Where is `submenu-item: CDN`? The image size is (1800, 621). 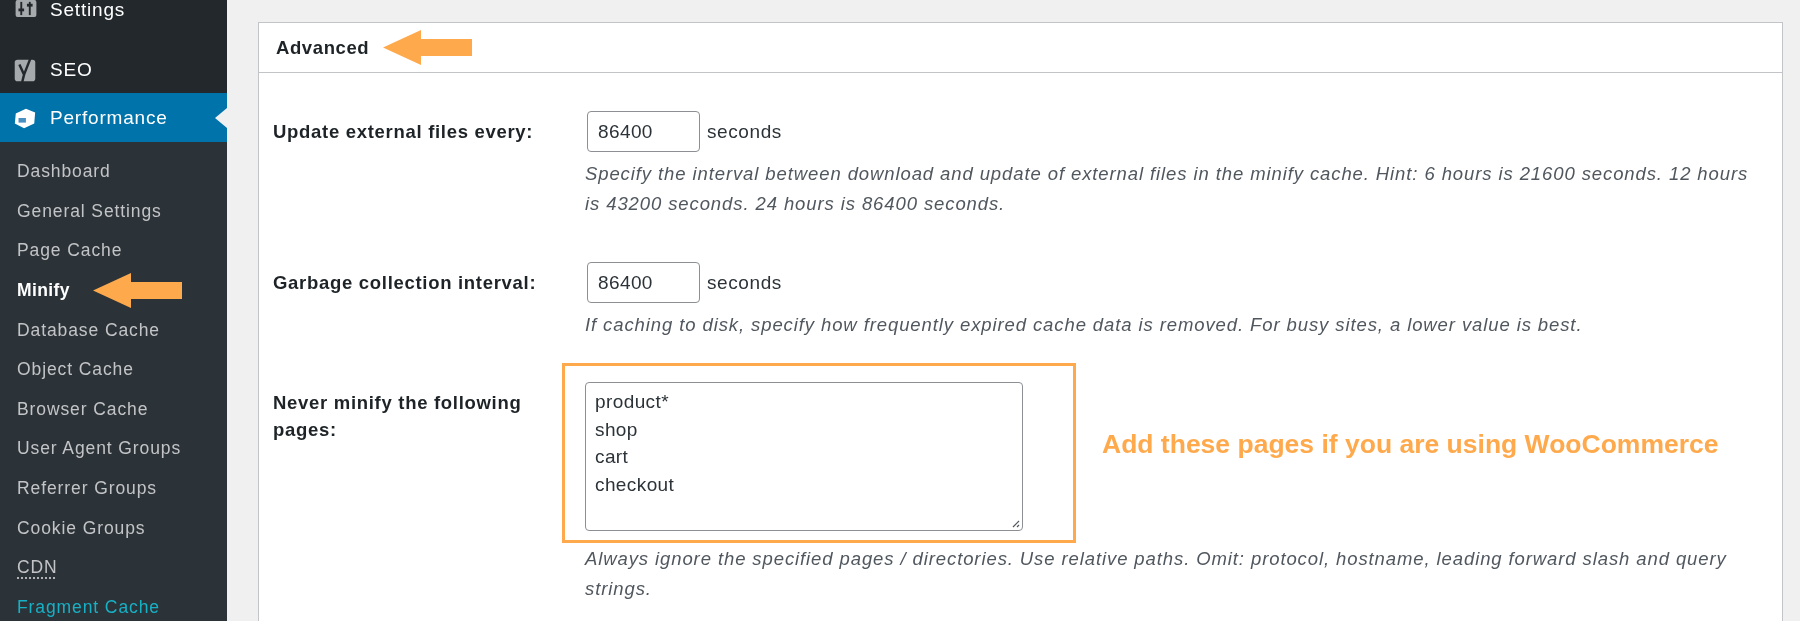 submenu-item: CDN is located at coordinates (29, 567).